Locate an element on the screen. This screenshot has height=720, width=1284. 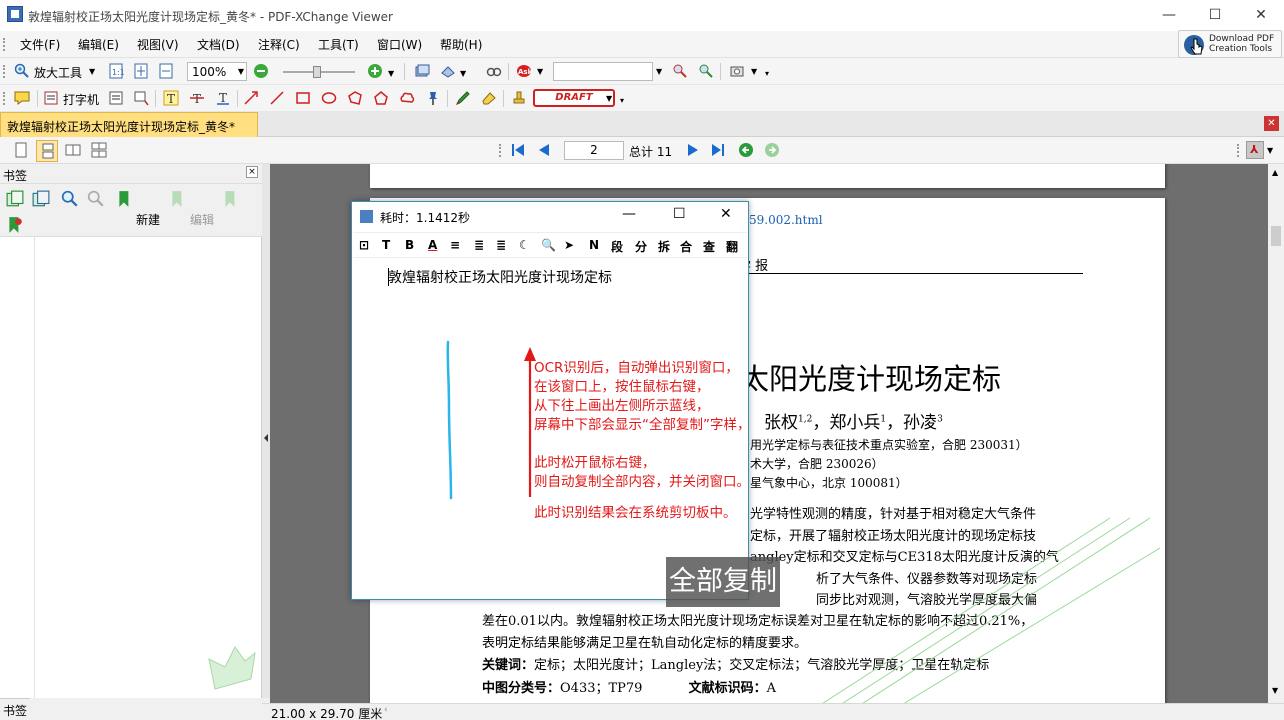
menu-view: 视图(V) is located at coordinates (158, 44).